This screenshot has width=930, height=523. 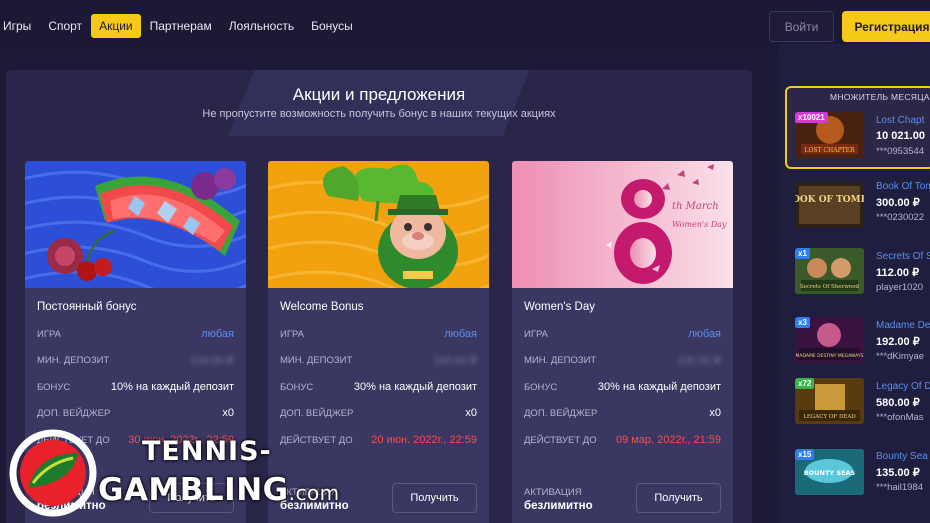 What do you see at coordinates (903, 325) in the screenshot?
I see `win-game-name: Madame De` at bounding box center [903, 325].